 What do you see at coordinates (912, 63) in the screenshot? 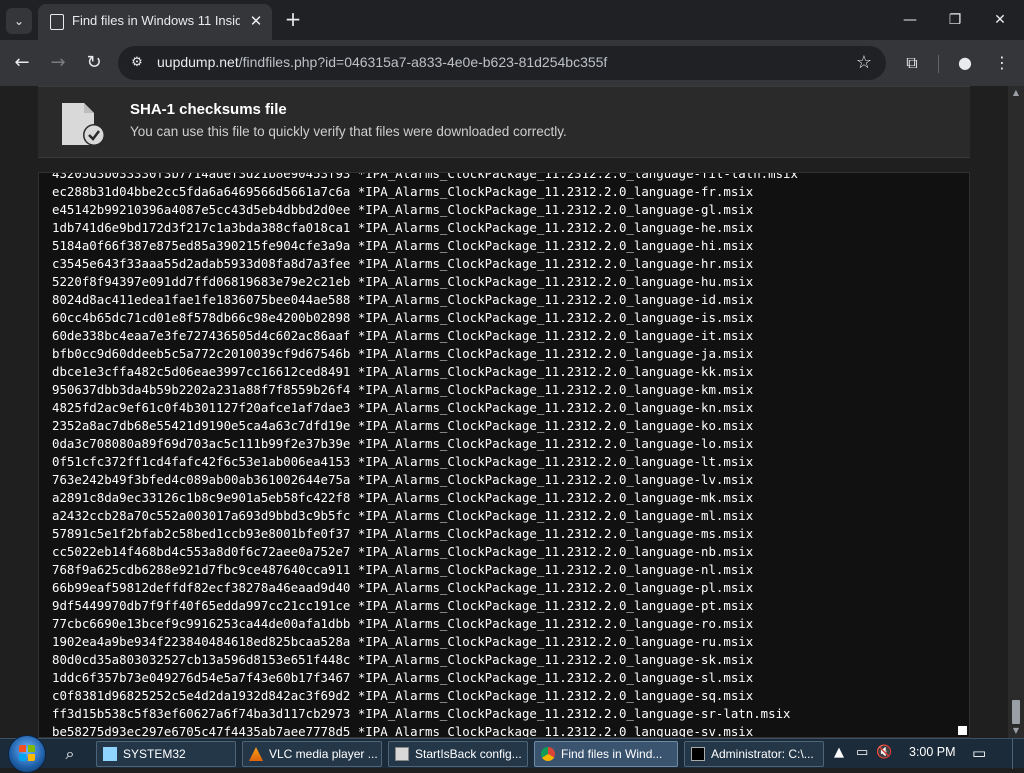
I see `extensions-icon: ⧉` at bounding box center [912, 63].